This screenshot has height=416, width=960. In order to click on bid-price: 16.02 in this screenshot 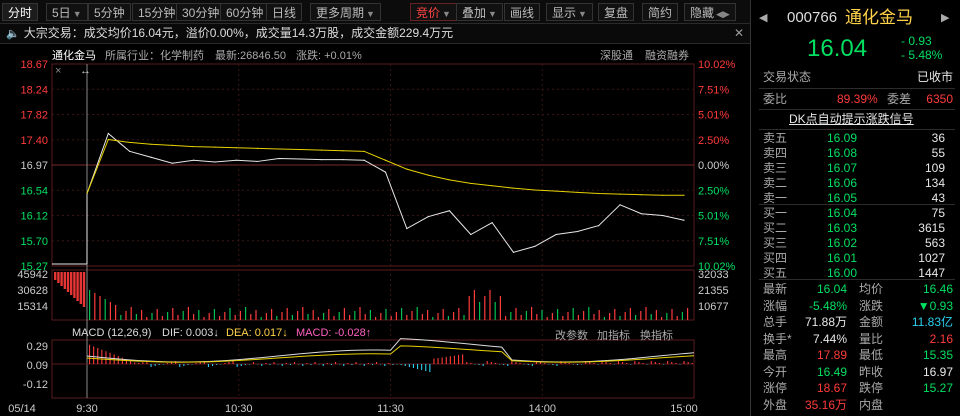, I will do `click(842, 243)`.